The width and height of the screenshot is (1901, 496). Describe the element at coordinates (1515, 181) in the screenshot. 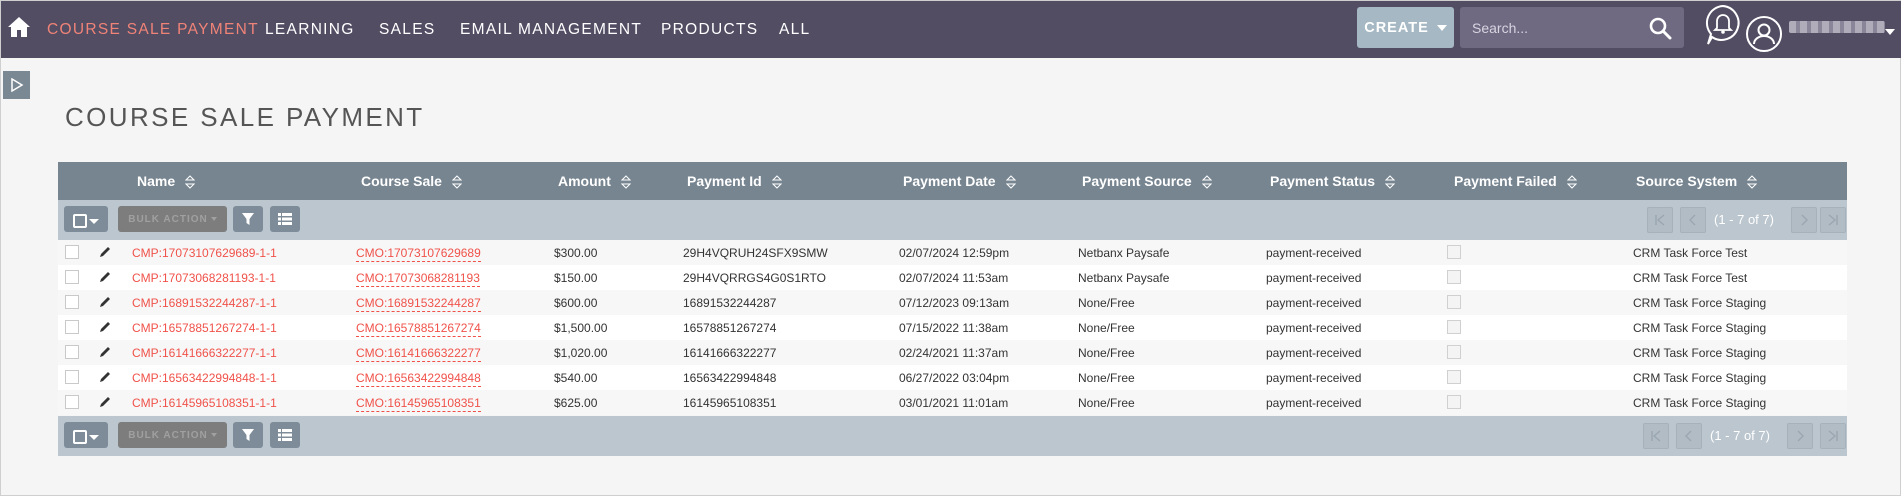

I see `col-header-payment-failed: Payment Failed` at that location.